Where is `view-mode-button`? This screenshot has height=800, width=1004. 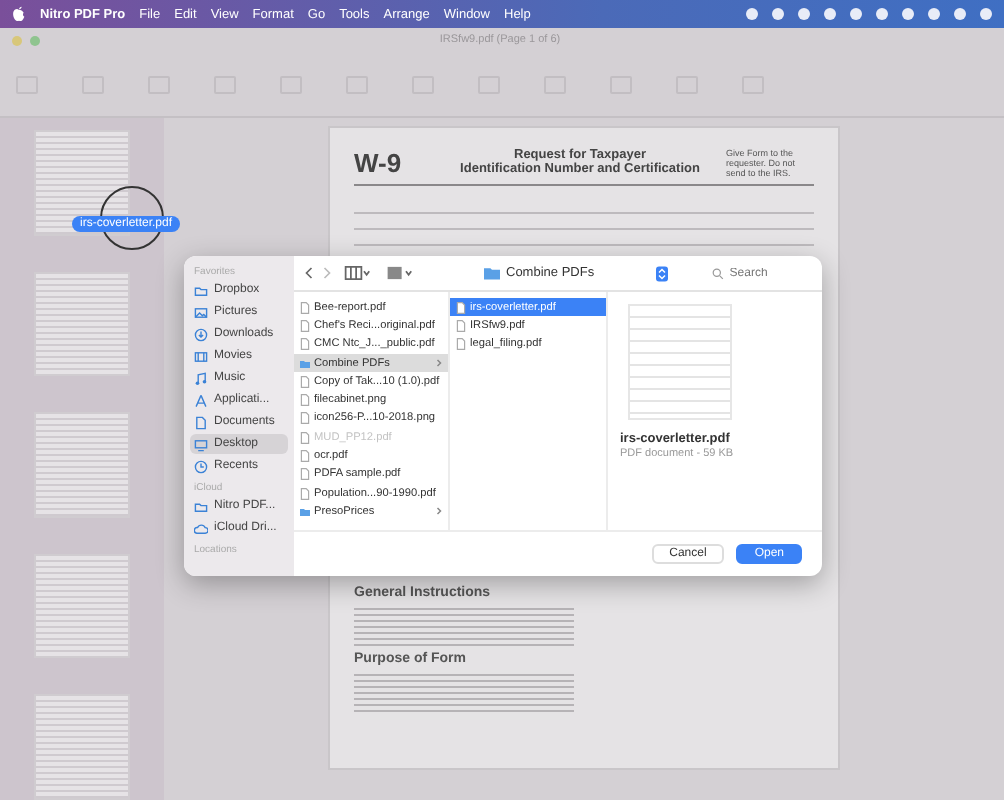
view-mode-button is located at coordinates (357, 273).